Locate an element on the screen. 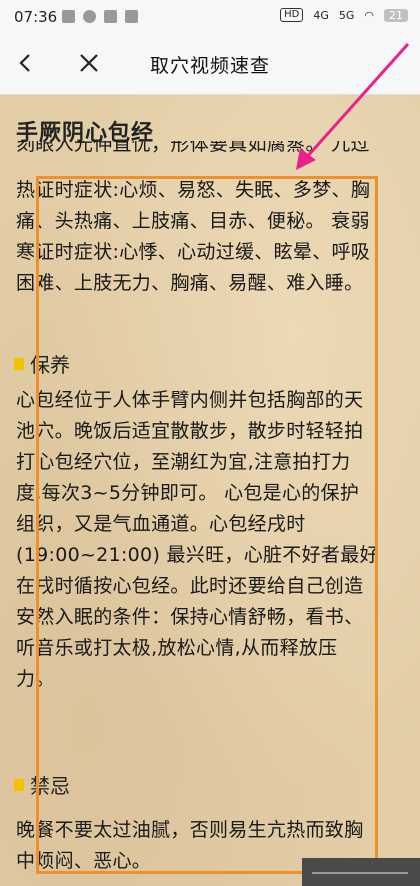 This screenshot has width=420, height=886. text-line: 打心包经穴位，至潮红为宜,注意拍打力 is located at coordinates (183, 462).